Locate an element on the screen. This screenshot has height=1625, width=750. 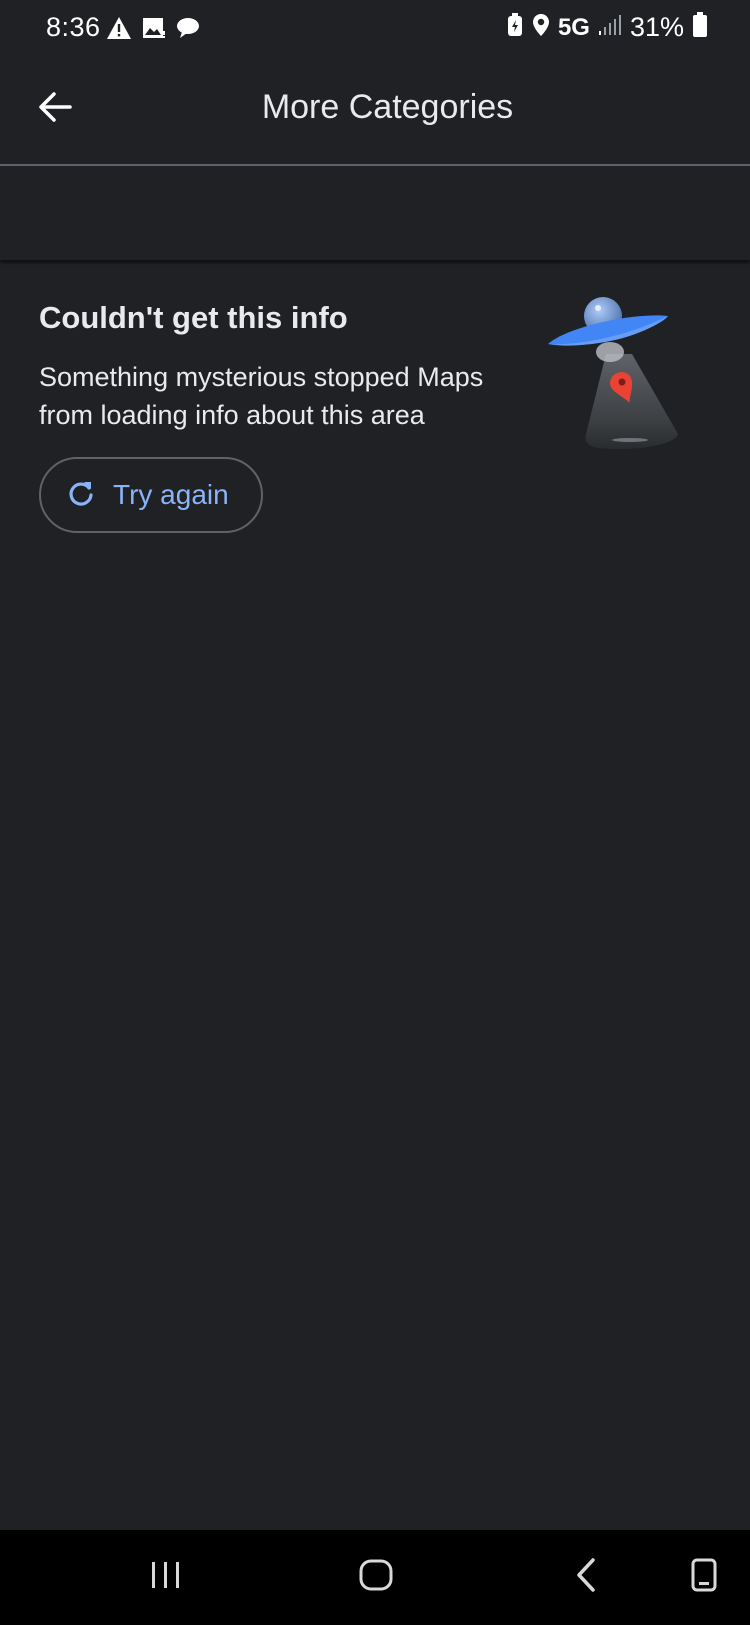
location-icon is located at coordinates (541, 27).